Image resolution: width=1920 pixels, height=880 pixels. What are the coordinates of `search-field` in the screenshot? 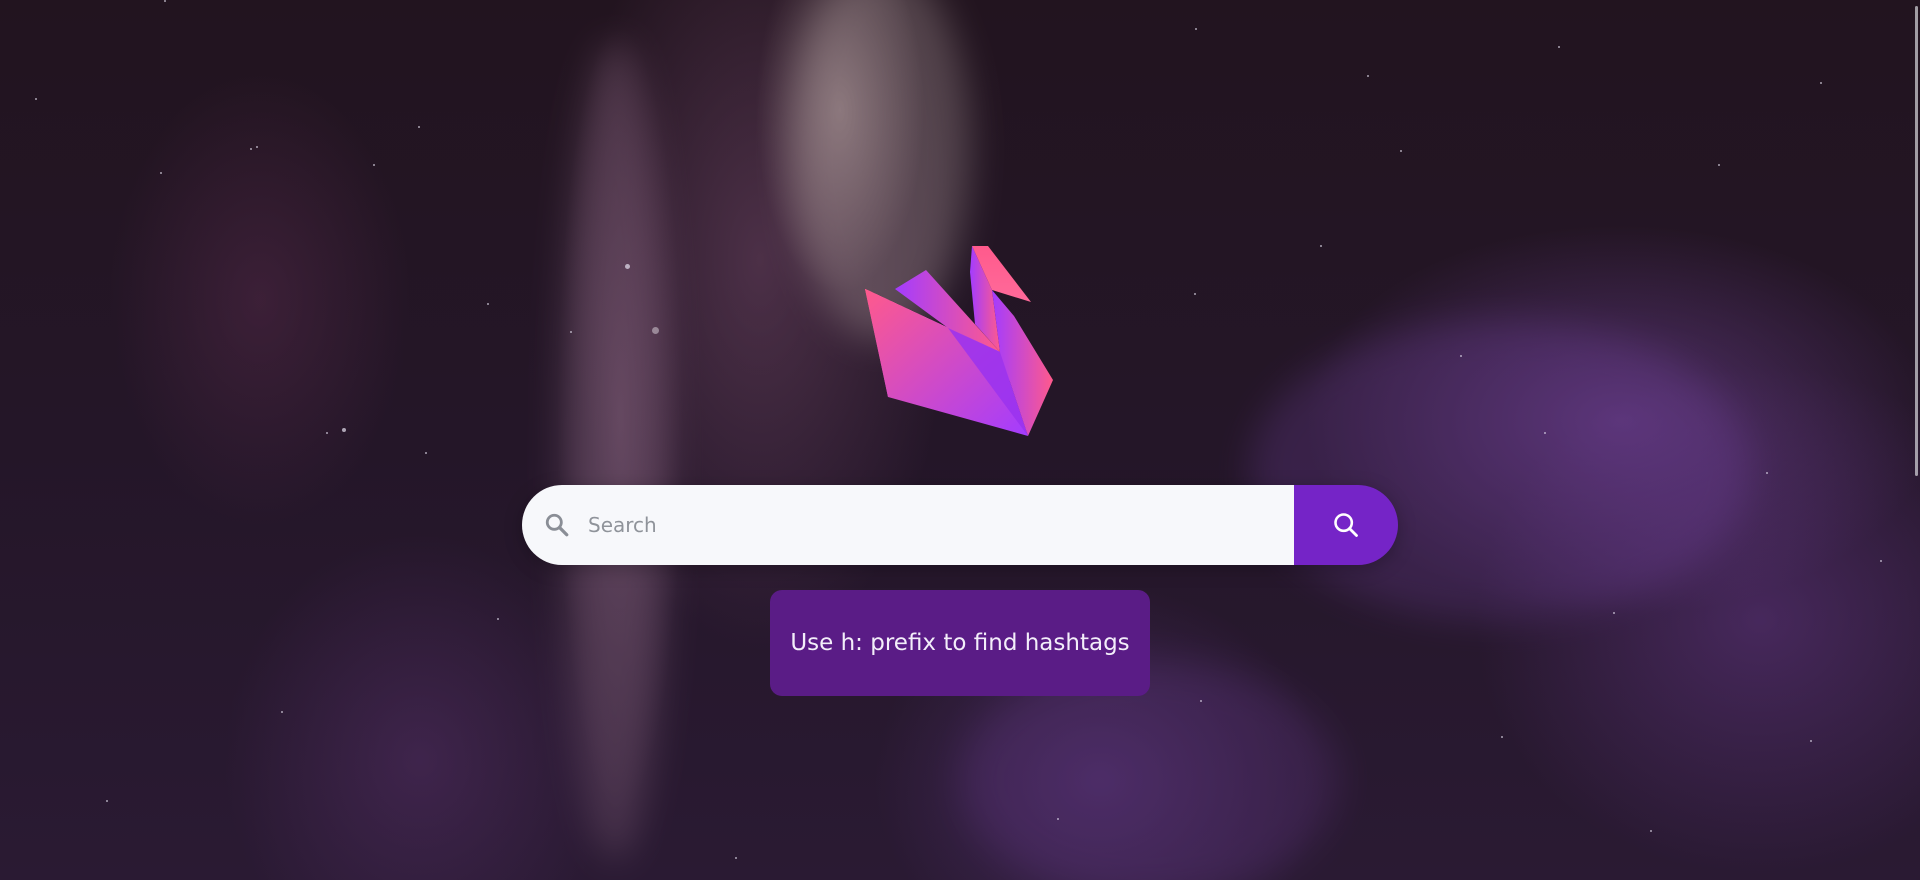 It's located at (908, 525).